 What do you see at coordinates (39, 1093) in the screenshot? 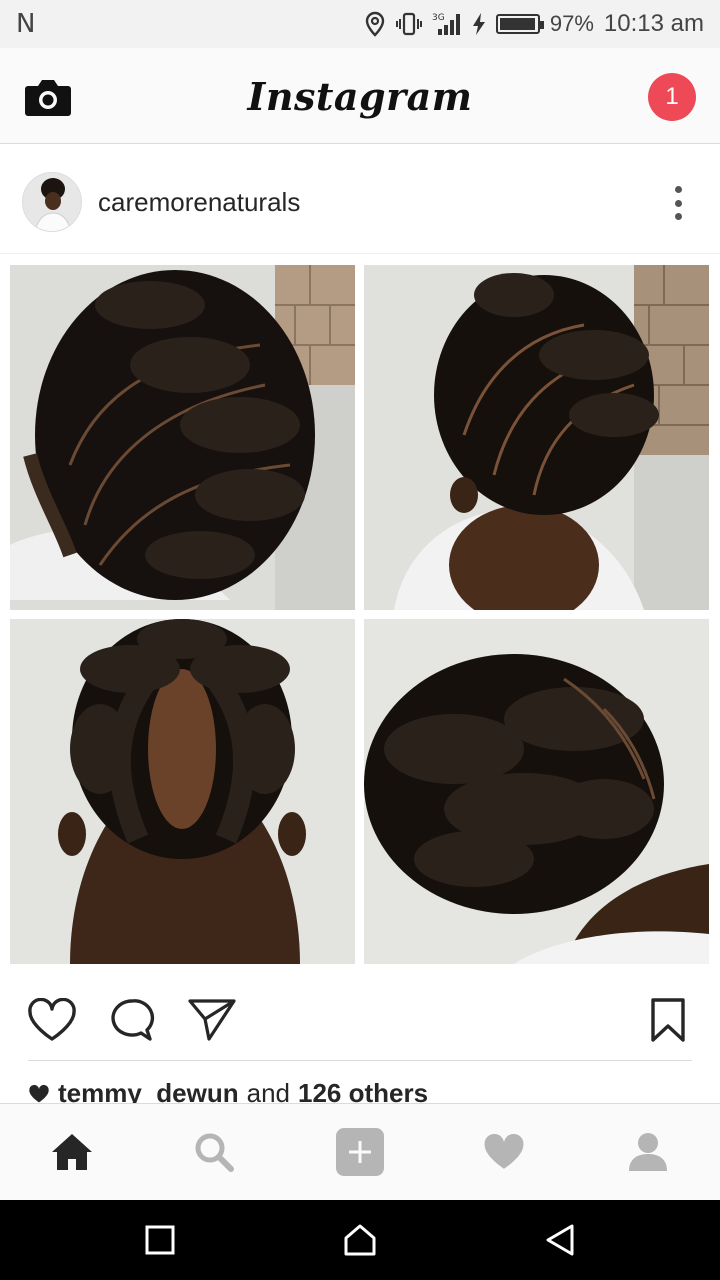
I see `likes-heart-icon` at bounding box center [39, 1093].